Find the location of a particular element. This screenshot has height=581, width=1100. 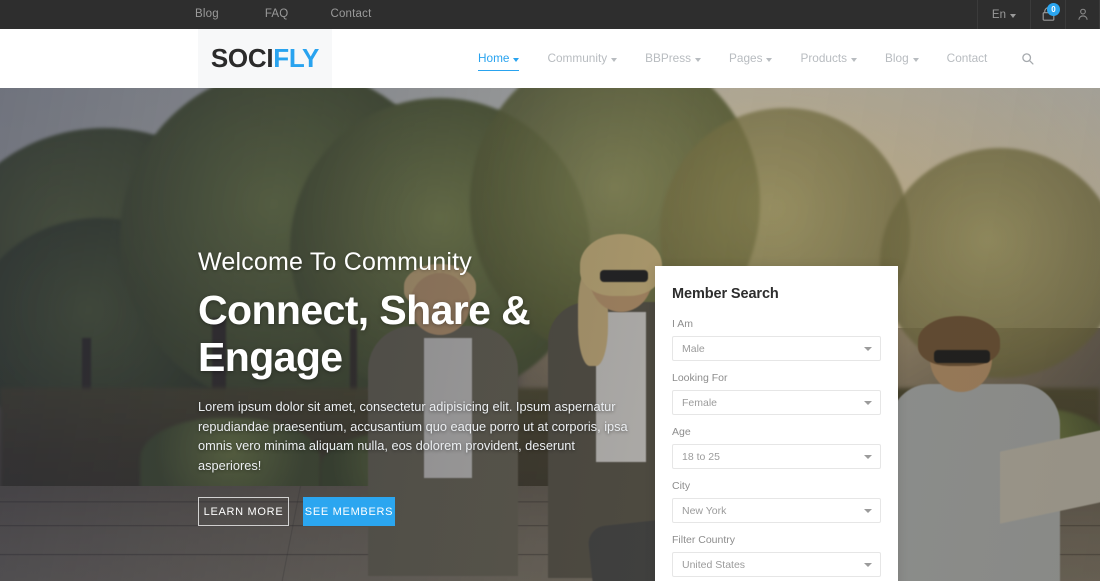

select-value-i-am: Male is located at coordinates (693, 348).